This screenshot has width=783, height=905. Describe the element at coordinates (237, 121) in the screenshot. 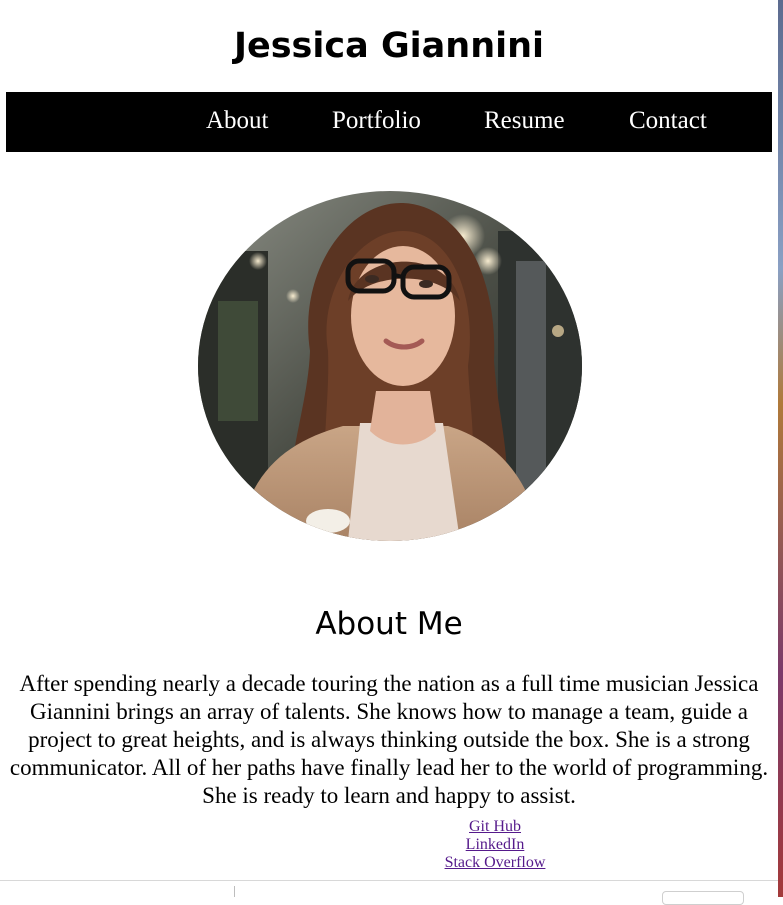

I see `nav-link-about: About` at that location.